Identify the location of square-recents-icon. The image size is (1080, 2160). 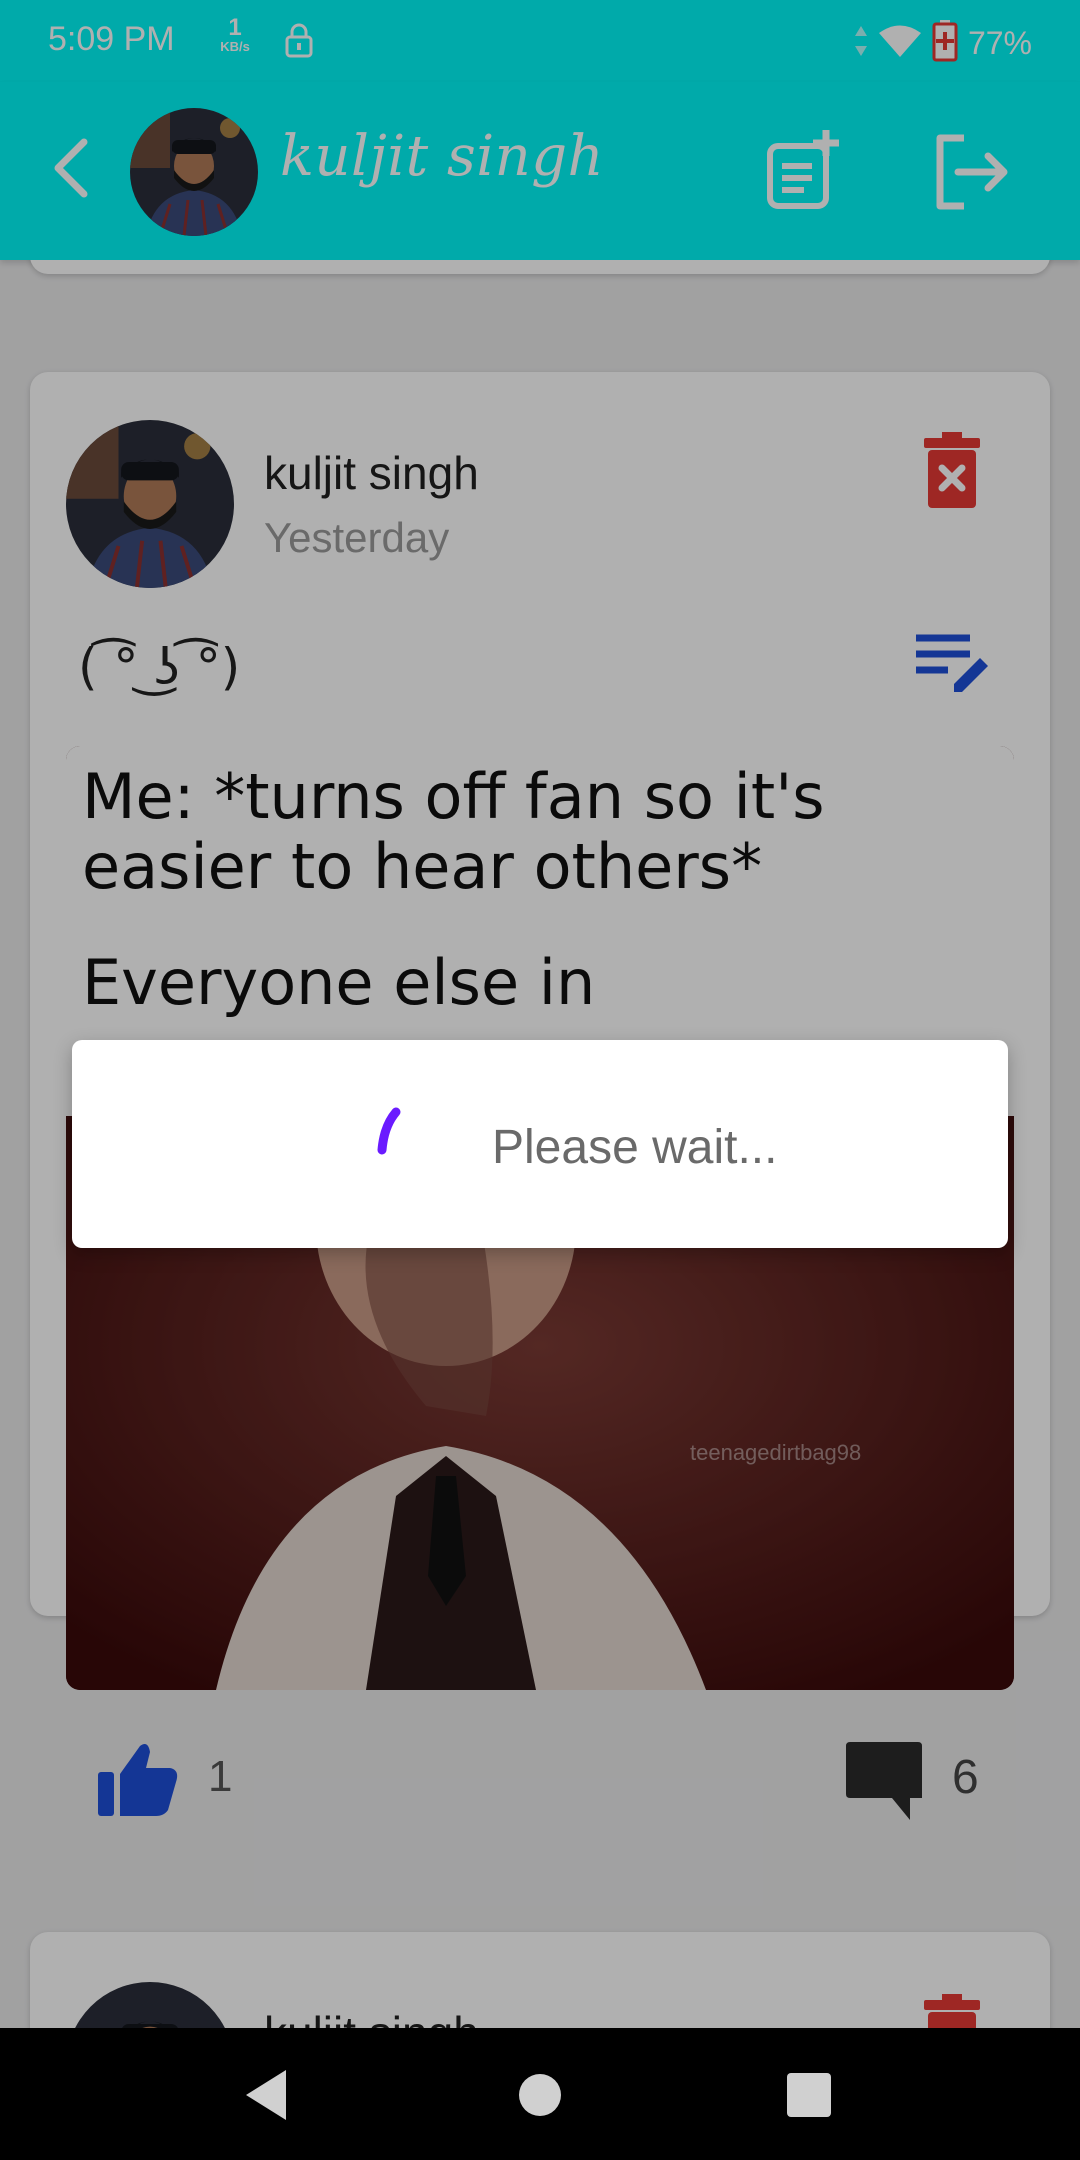
(809, 2095).